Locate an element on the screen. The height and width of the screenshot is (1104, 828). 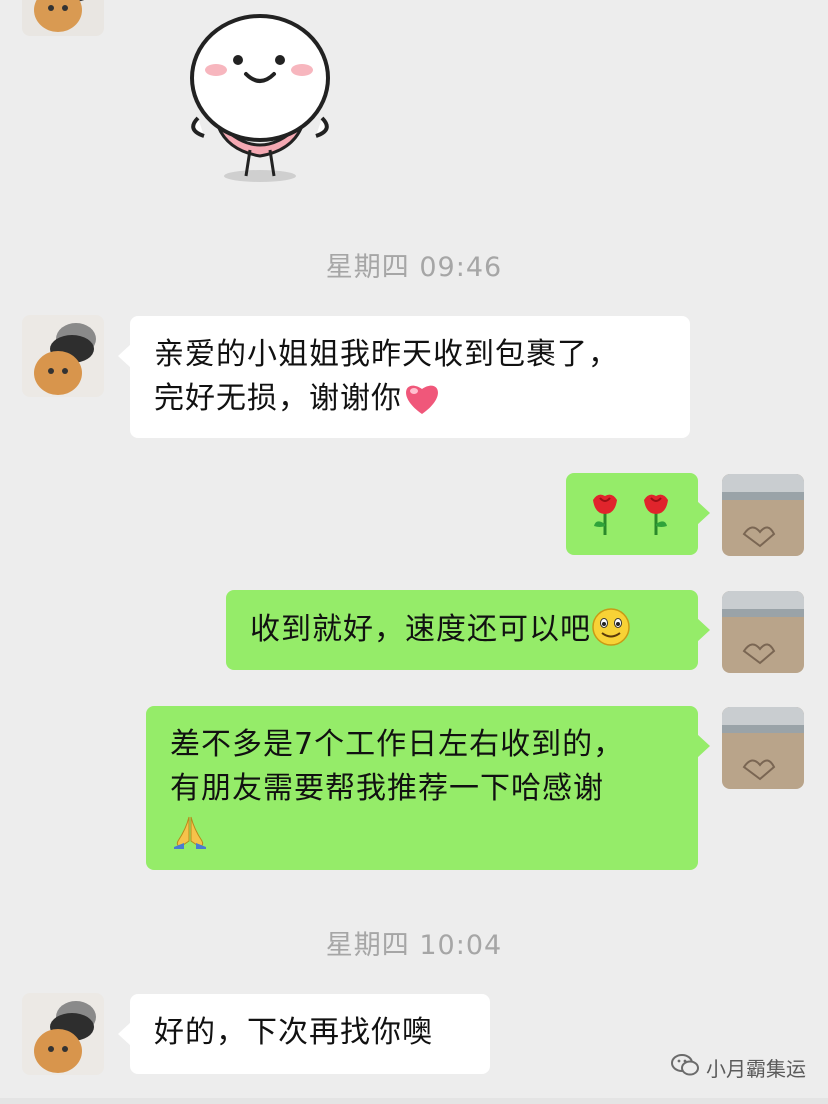
message-text: 有朋友需要帮我推荐一下哈感谢 is located at coordinates (387, 788).